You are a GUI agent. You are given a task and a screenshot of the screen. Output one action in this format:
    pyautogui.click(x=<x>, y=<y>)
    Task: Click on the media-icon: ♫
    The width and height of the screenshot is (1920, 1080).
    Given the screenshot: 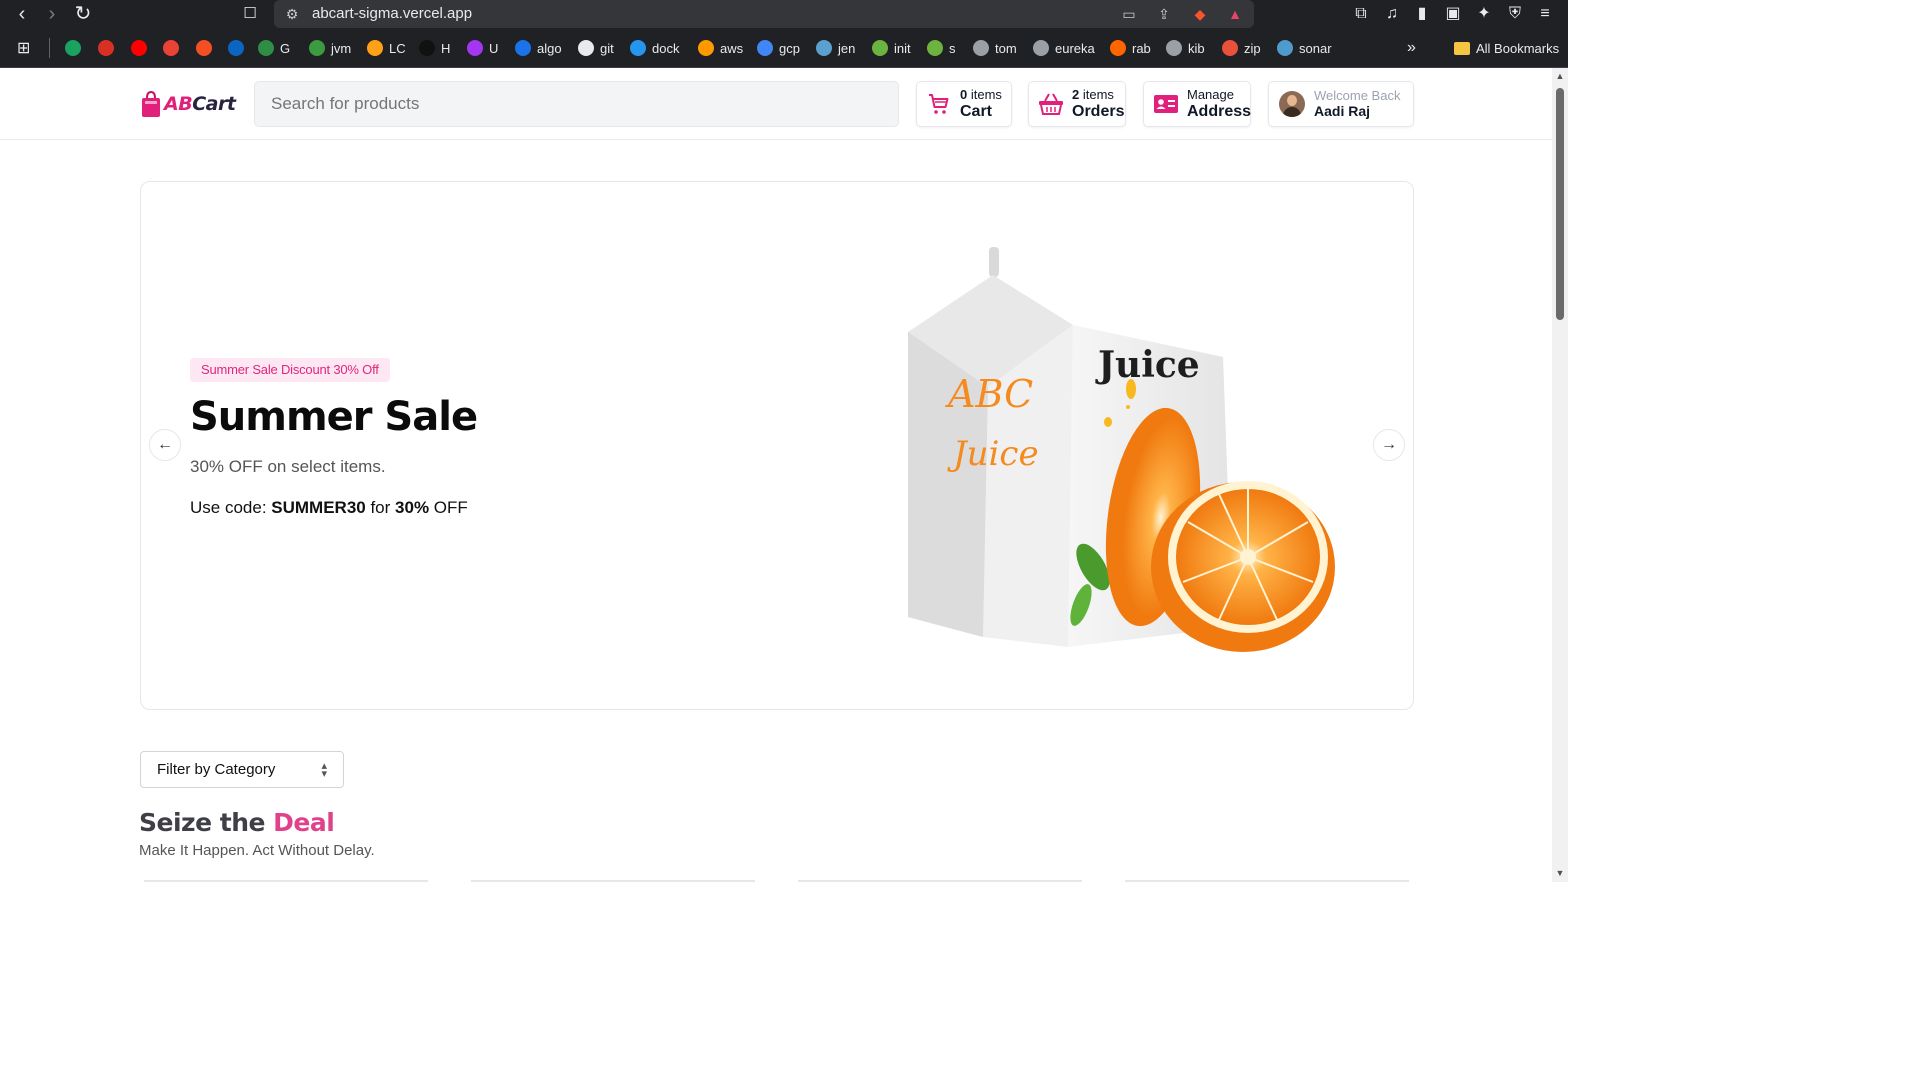 What is the action you would take?
    pyautogui.click(x=1392, y=14)
    